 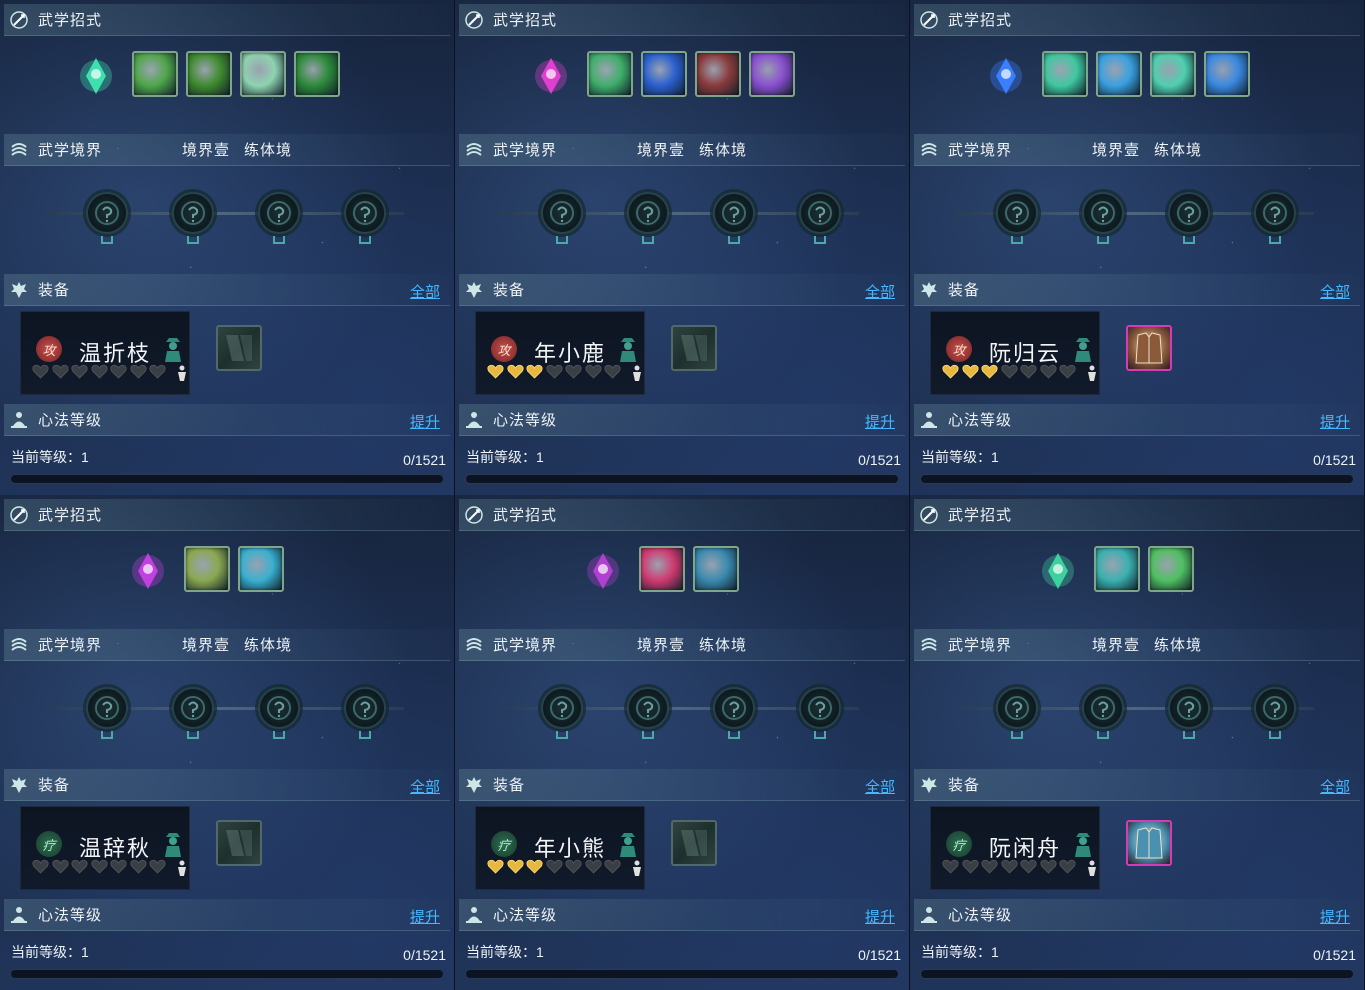 What do you see at coordinates (560, 848) in the screenshot?
I see `companion-card: 疗 年小熊` at bounding box center [560, 848].